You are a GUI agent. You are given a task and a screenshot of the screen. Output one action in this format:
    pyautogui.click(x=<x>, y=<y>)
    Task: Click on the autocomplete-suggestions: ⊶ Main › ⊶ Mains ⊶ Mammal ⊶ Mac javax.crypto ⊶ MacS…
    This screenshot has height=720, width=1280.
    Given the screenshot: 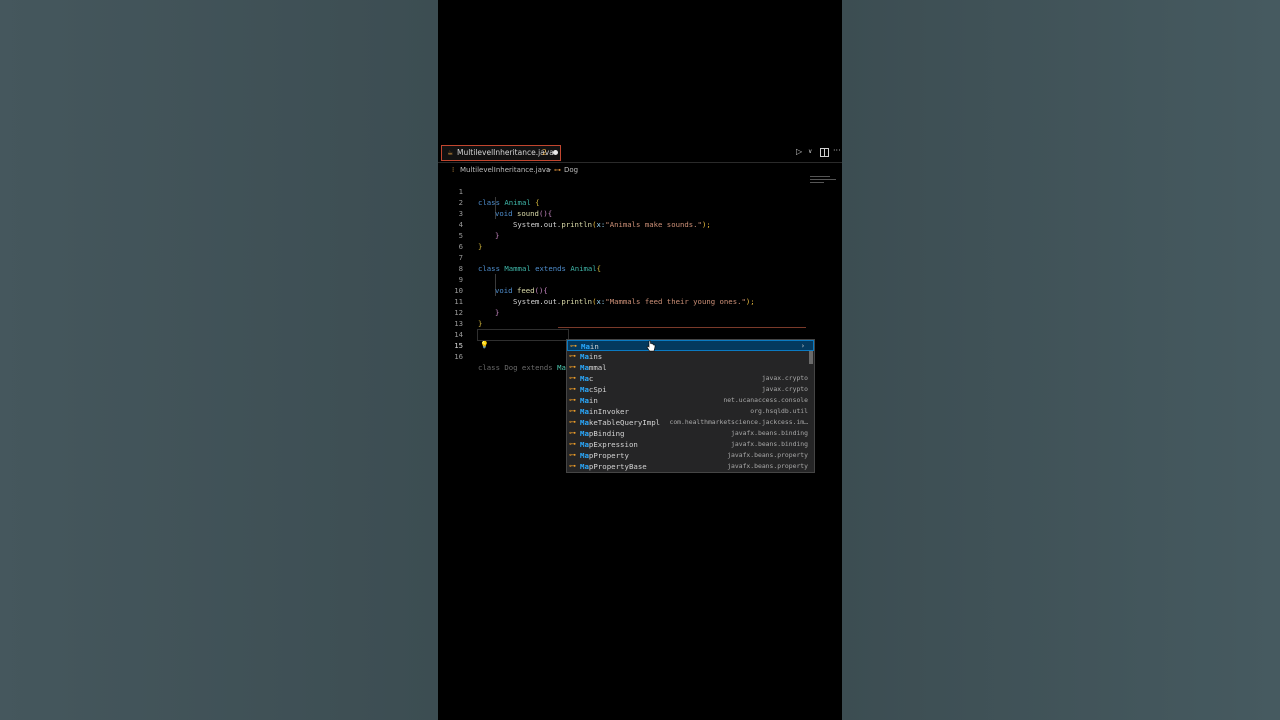 What is the action you would take?
    pyautogui.click(x=690, y=406)
    